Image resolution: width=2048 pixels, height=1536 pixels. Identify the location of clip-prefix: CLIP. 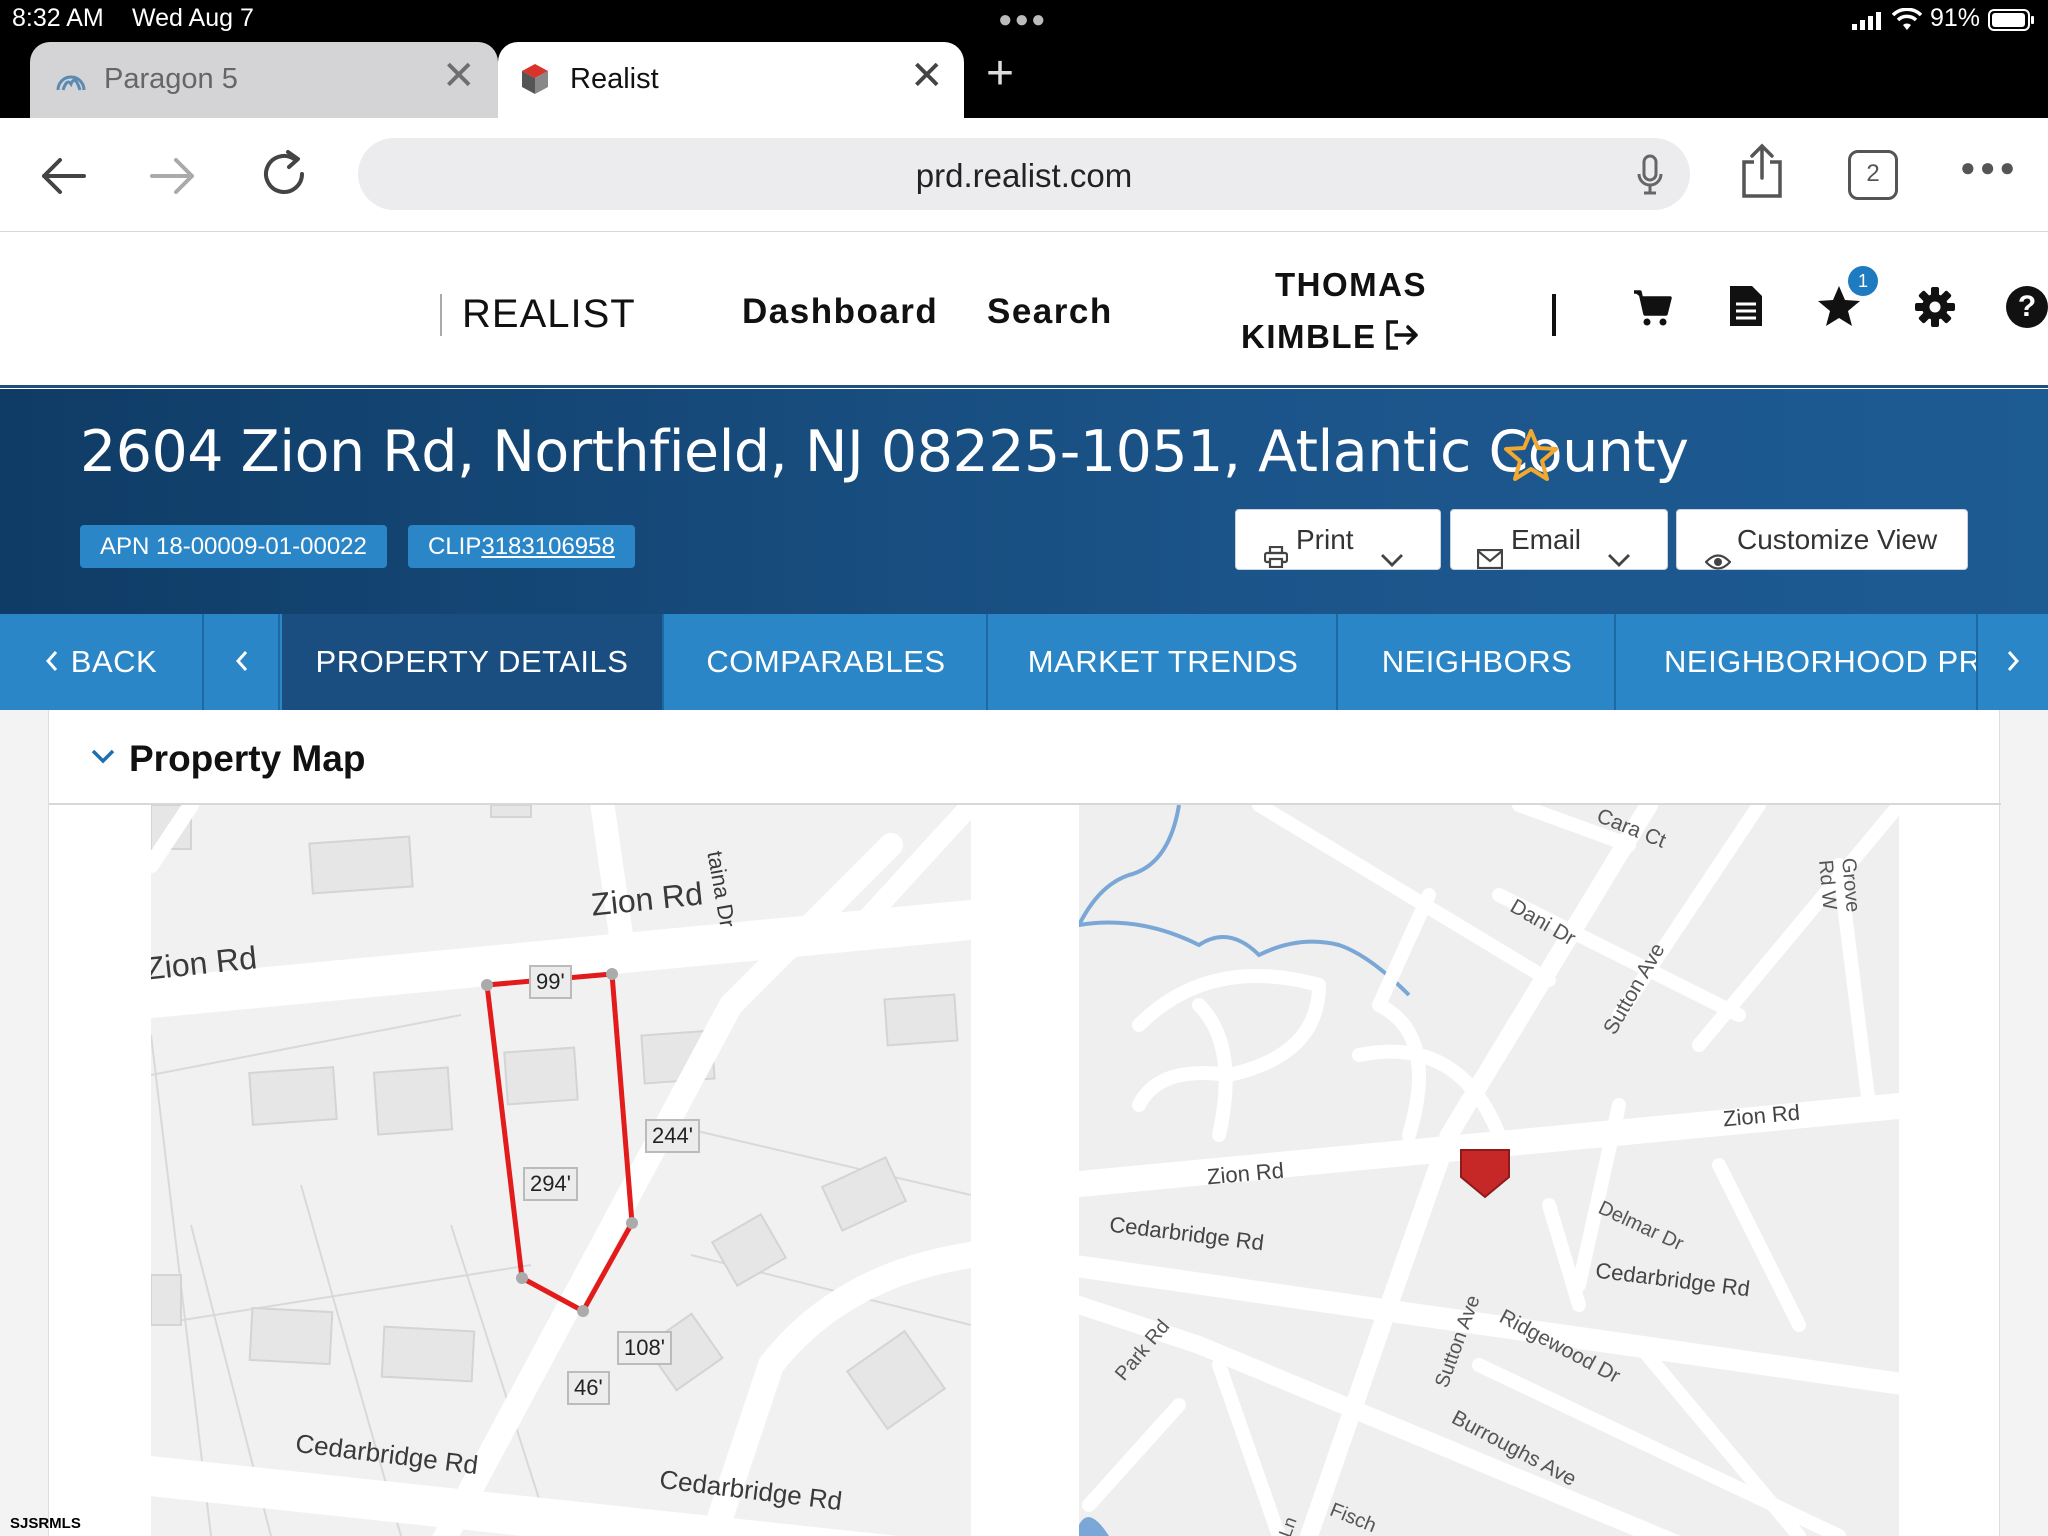
(455, 546).